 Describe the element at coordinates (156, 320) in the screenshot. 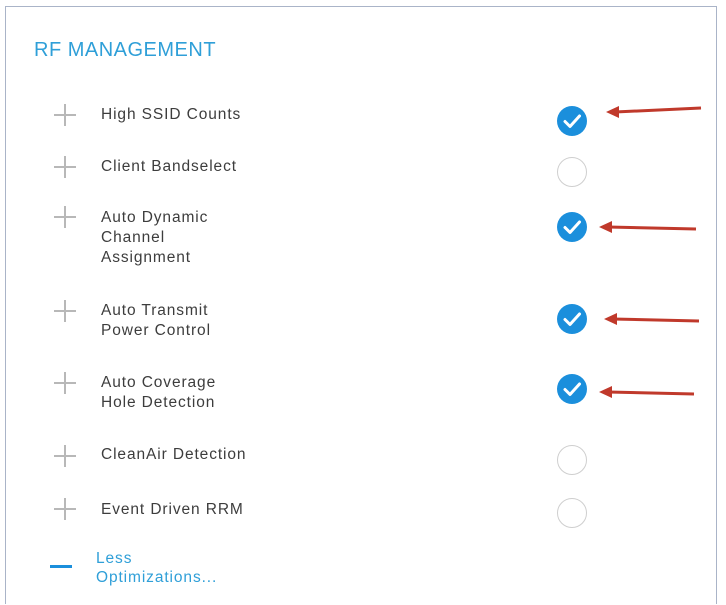

I see `option-label: Auto Transmit Power Control` at that location.